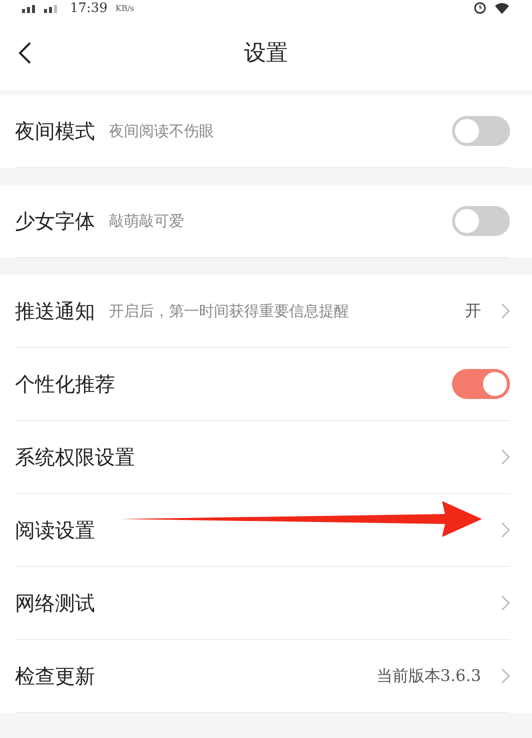  What do you see at coordinates (262, 676) in the screenshot?
I see `settings-row: 检查更新 当前版本3.6.3` at bounding box center [262, 676].